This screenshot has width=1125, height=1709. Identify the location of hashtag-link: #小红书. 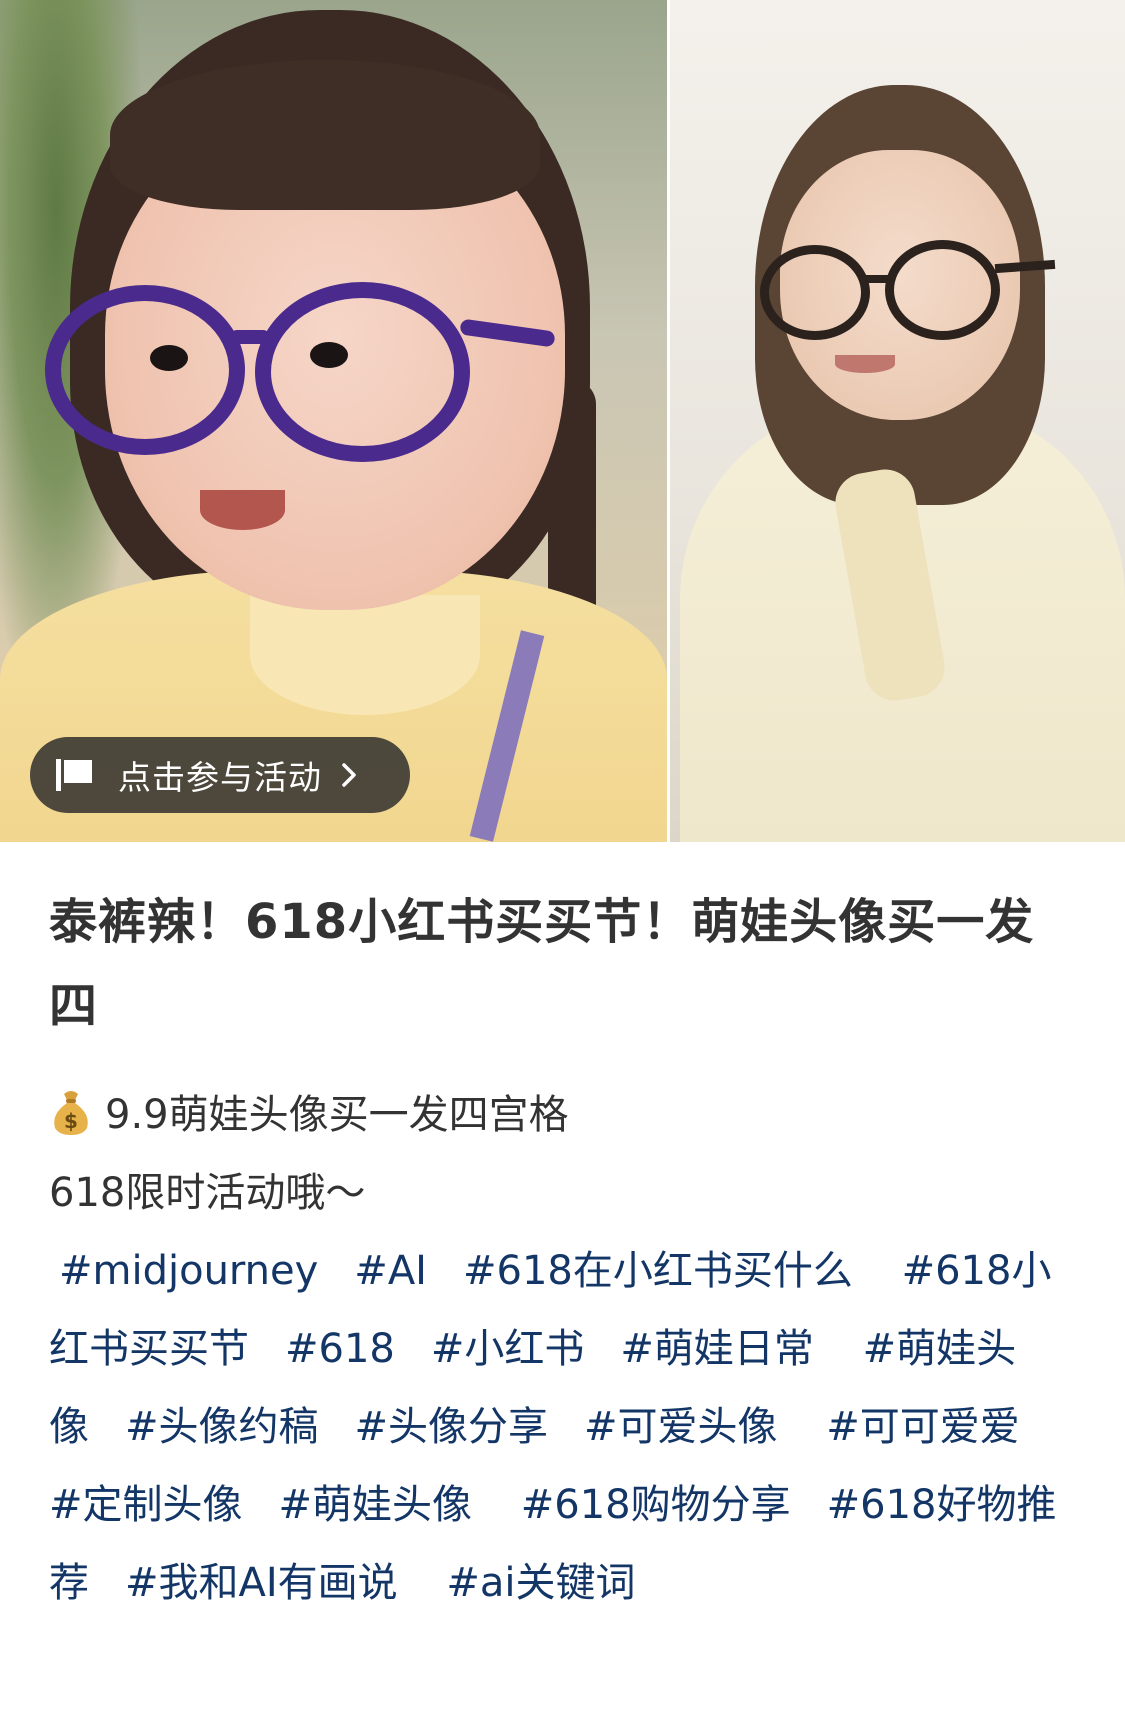
(508, 1349).